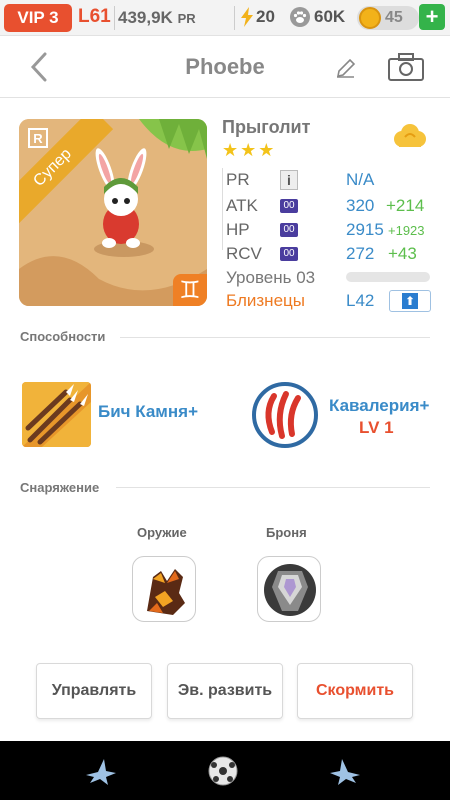  I want to click on claw-icon, so click(285, 415).